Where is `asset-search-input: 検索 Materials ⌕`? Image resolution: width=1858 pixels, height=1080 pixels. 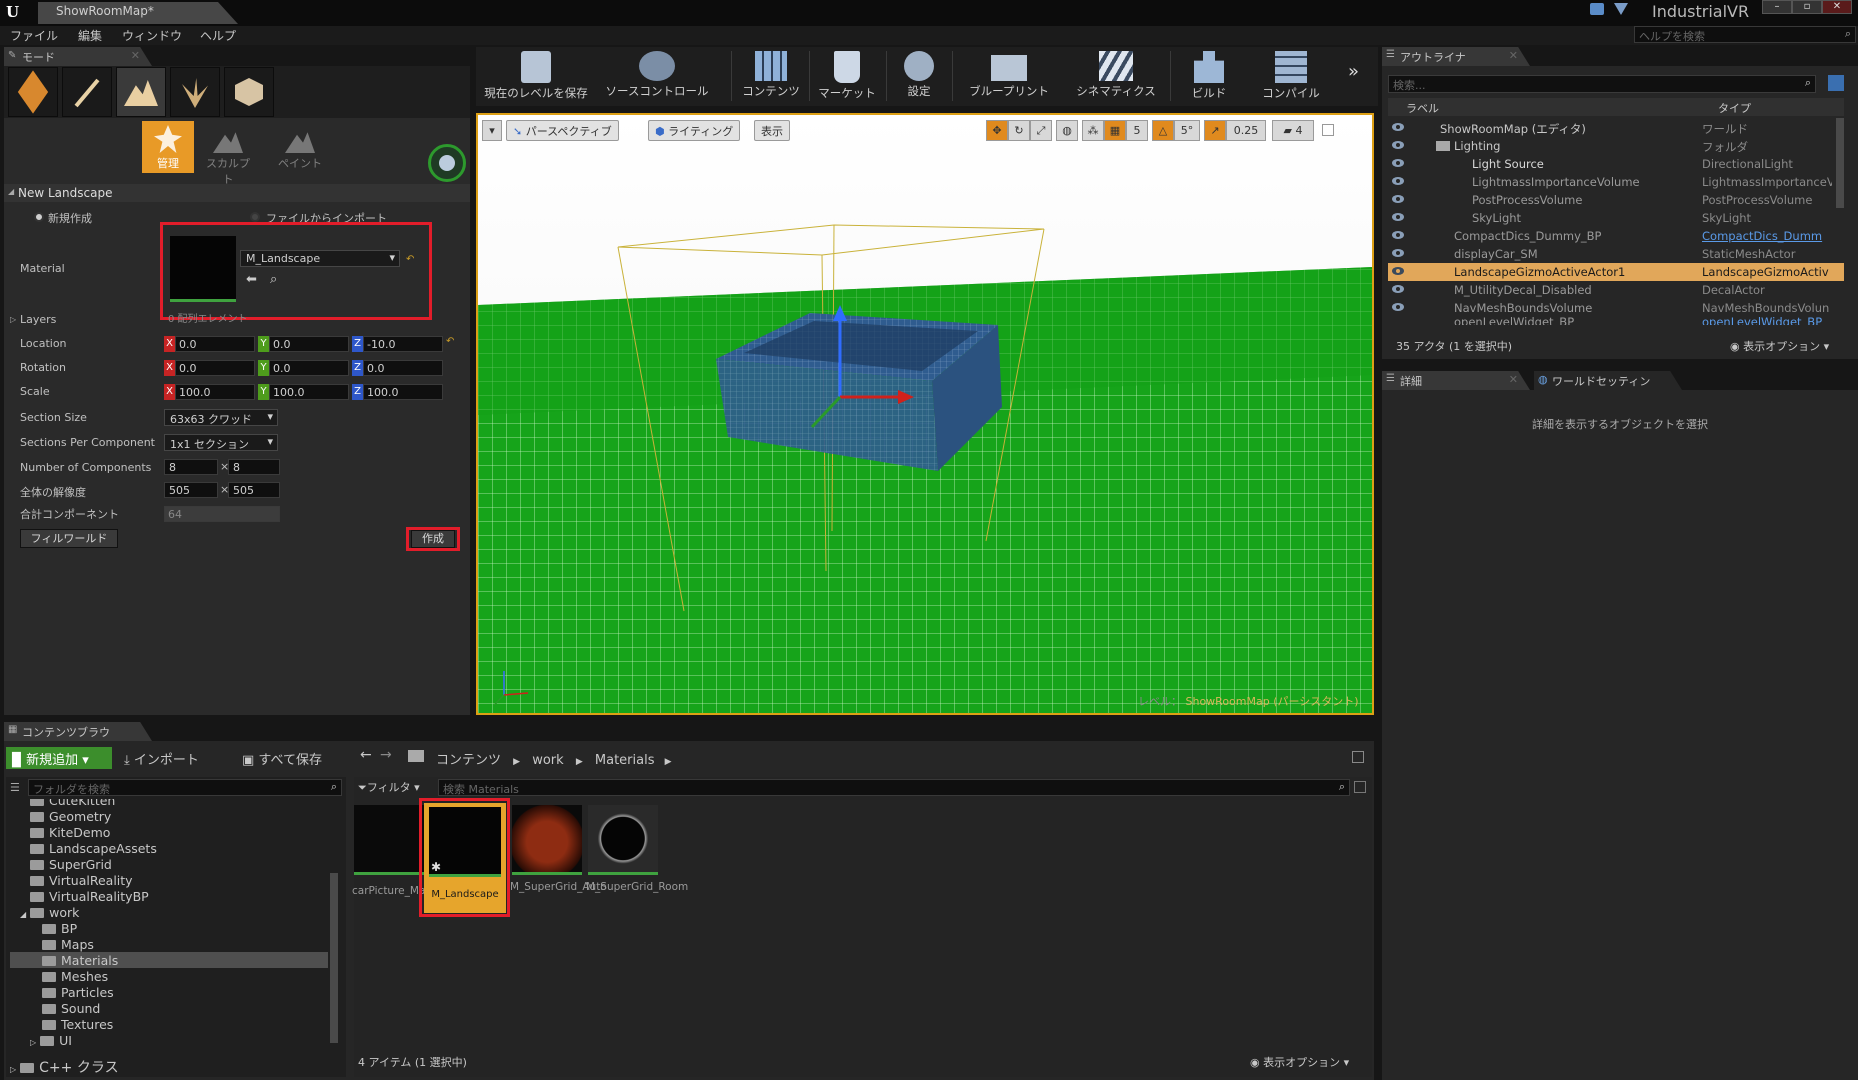
asset-search-input: 検索 Materials ⌕ is located at coordinates (894, 787).